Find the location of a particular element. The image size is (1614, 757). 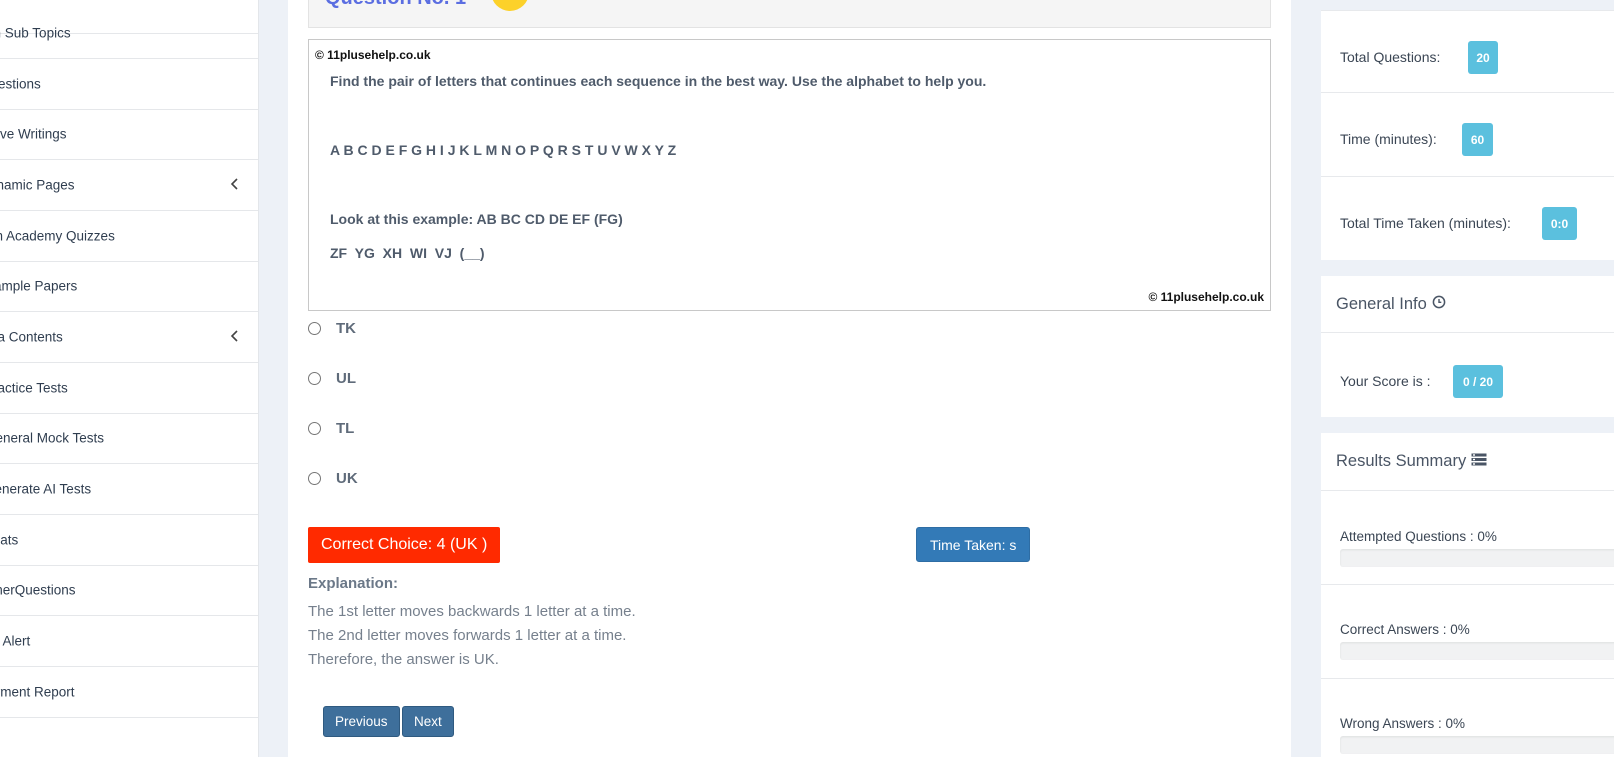

sidebar-item-label: Generate AI Tests is located at coordinates (46, 488).